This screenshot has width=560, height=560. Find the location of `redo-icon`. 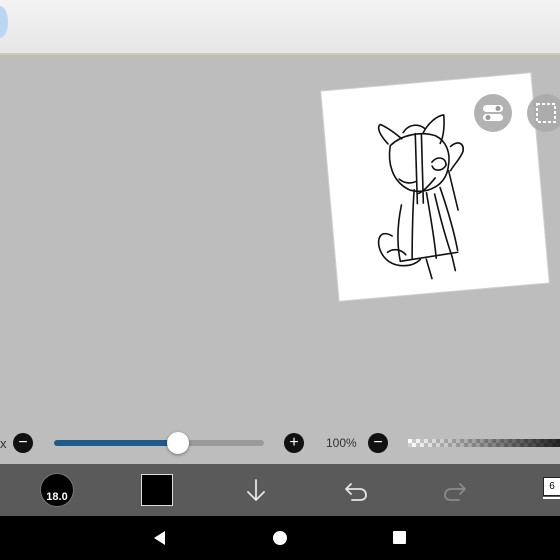

redo-icon is located at coordinates (455, 490).